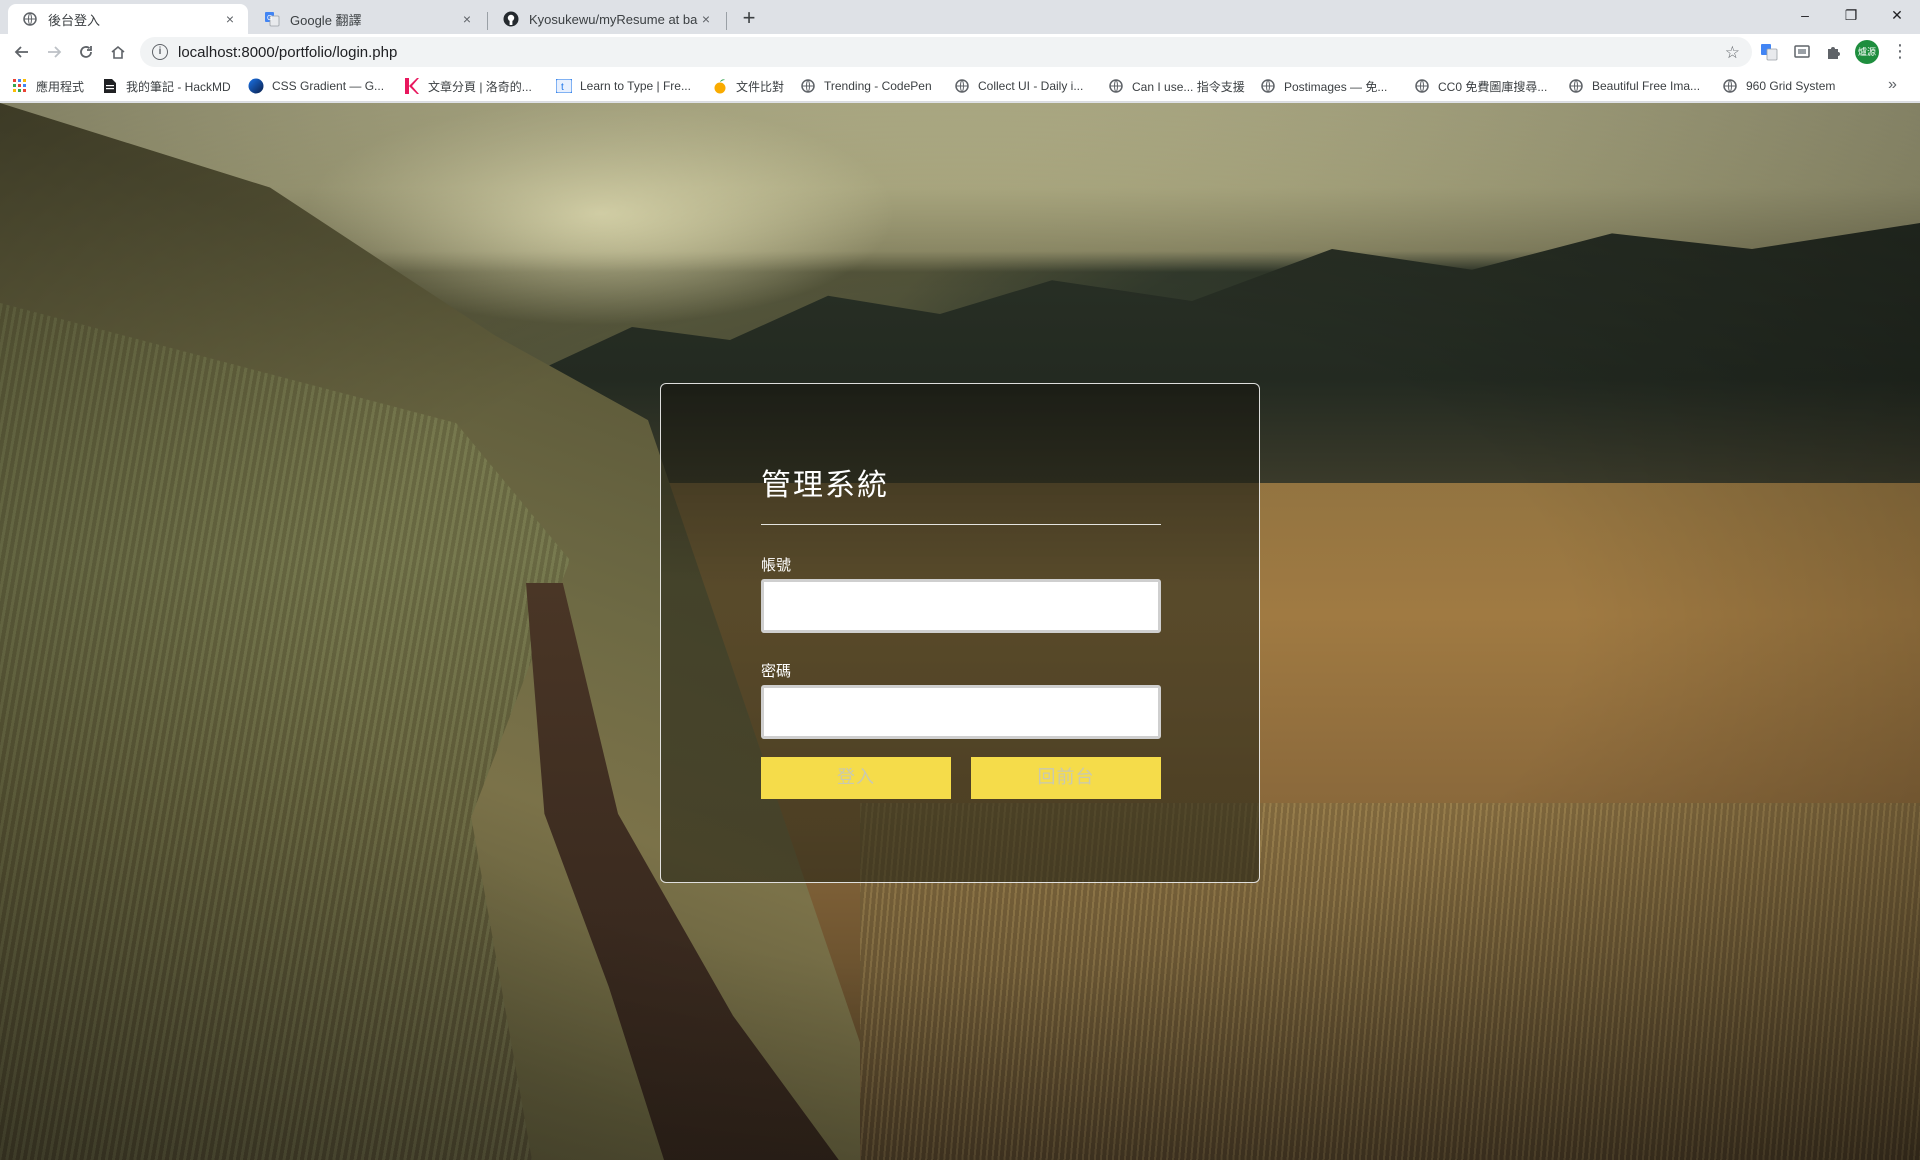  I want to click on bookmark-label: Trending - CodePen, so click(878, 86).